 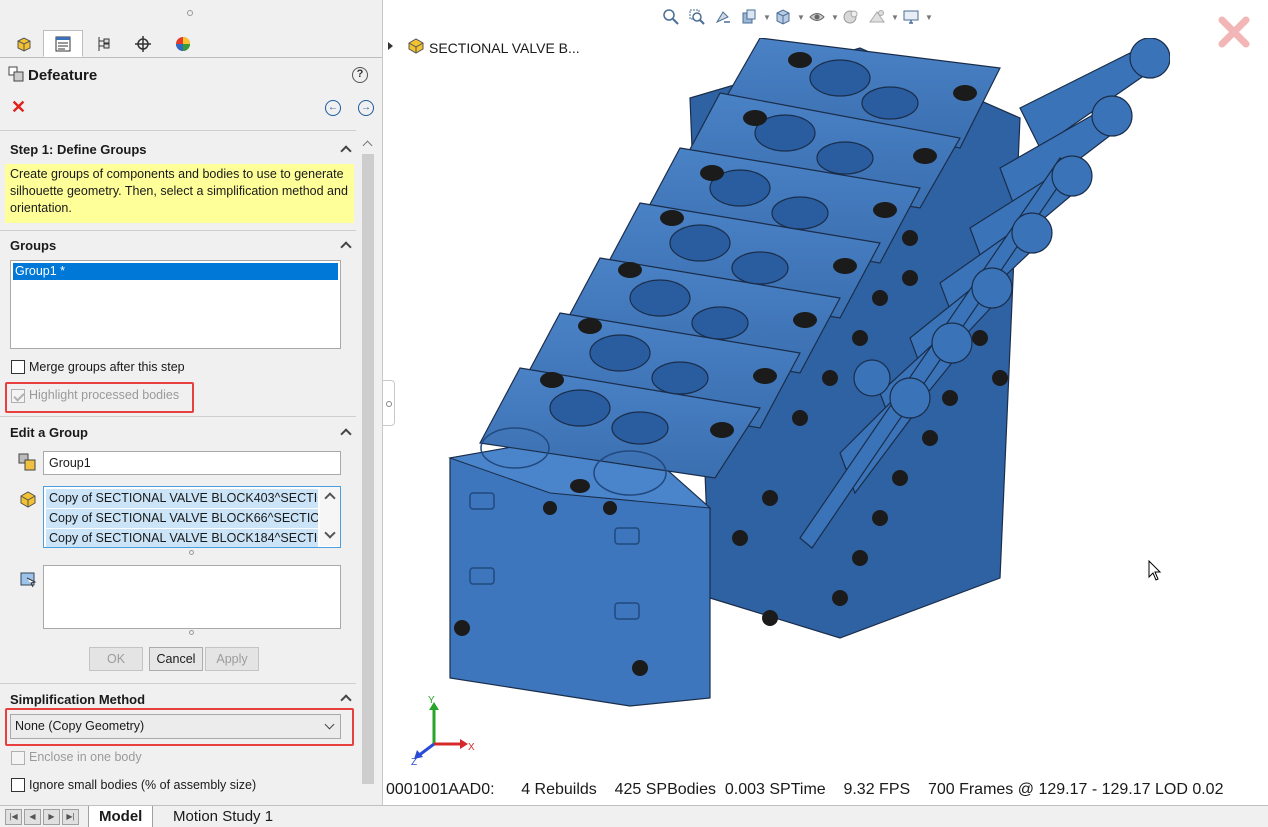 I want to click on panel-scrollbar, so click(x=368, y=470).